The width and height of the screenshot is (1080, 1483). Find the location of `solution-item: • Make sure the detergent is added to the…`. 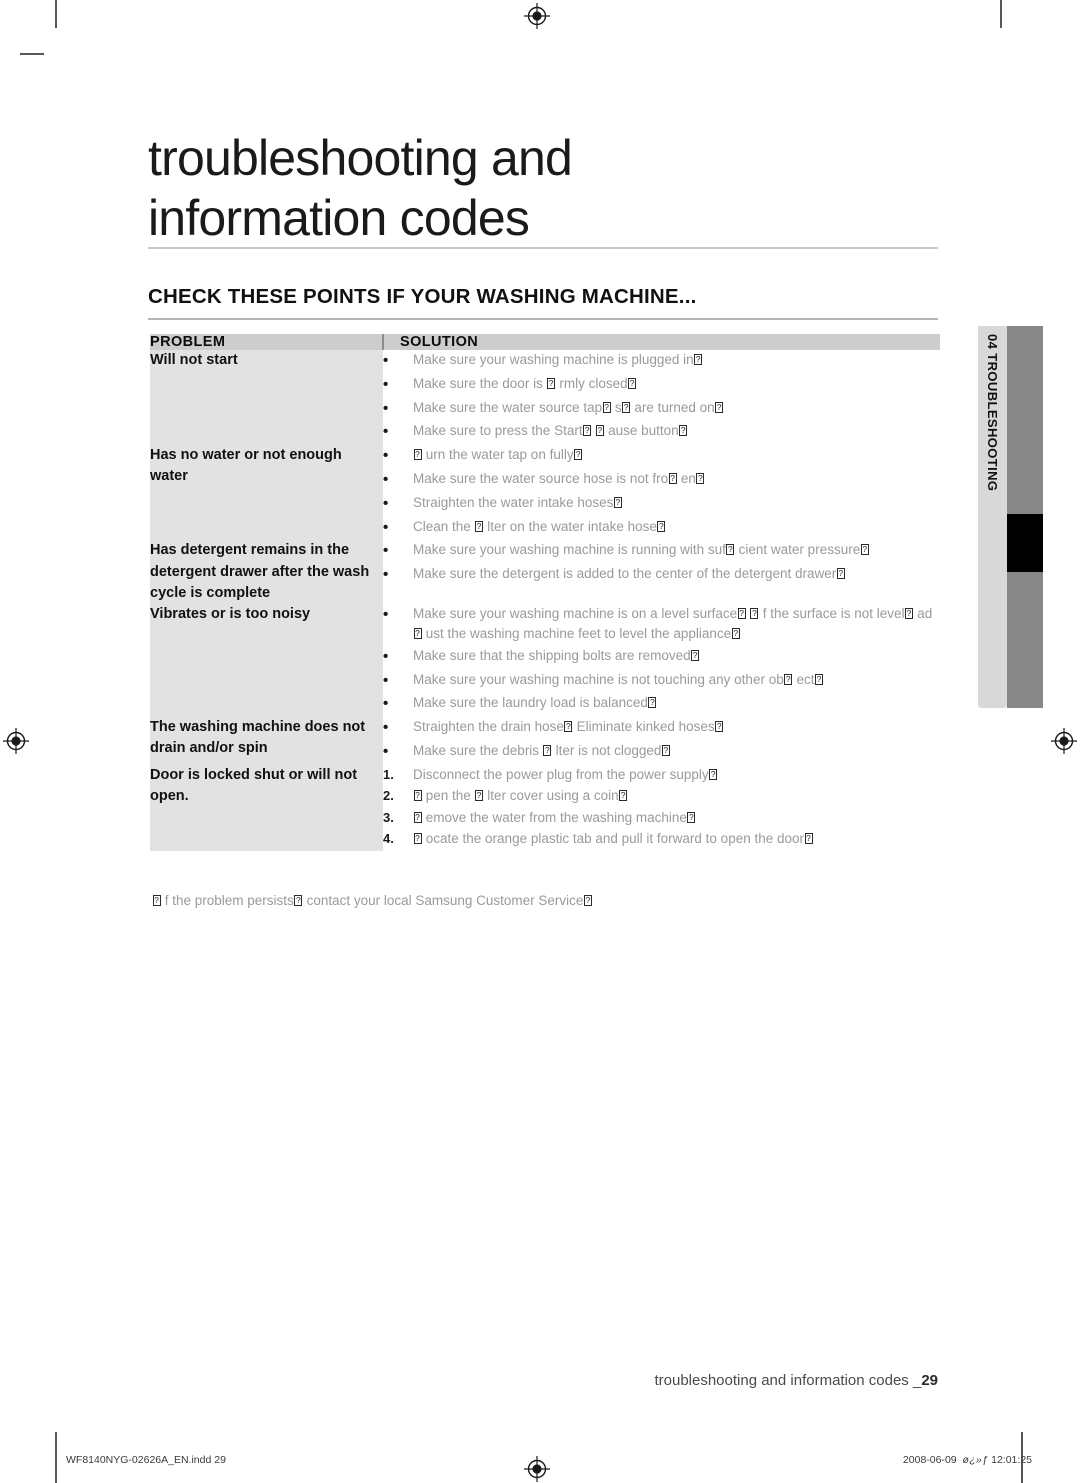

solution-item: • Make sure the detergent is added to the… is located at coordinates (661, 575).